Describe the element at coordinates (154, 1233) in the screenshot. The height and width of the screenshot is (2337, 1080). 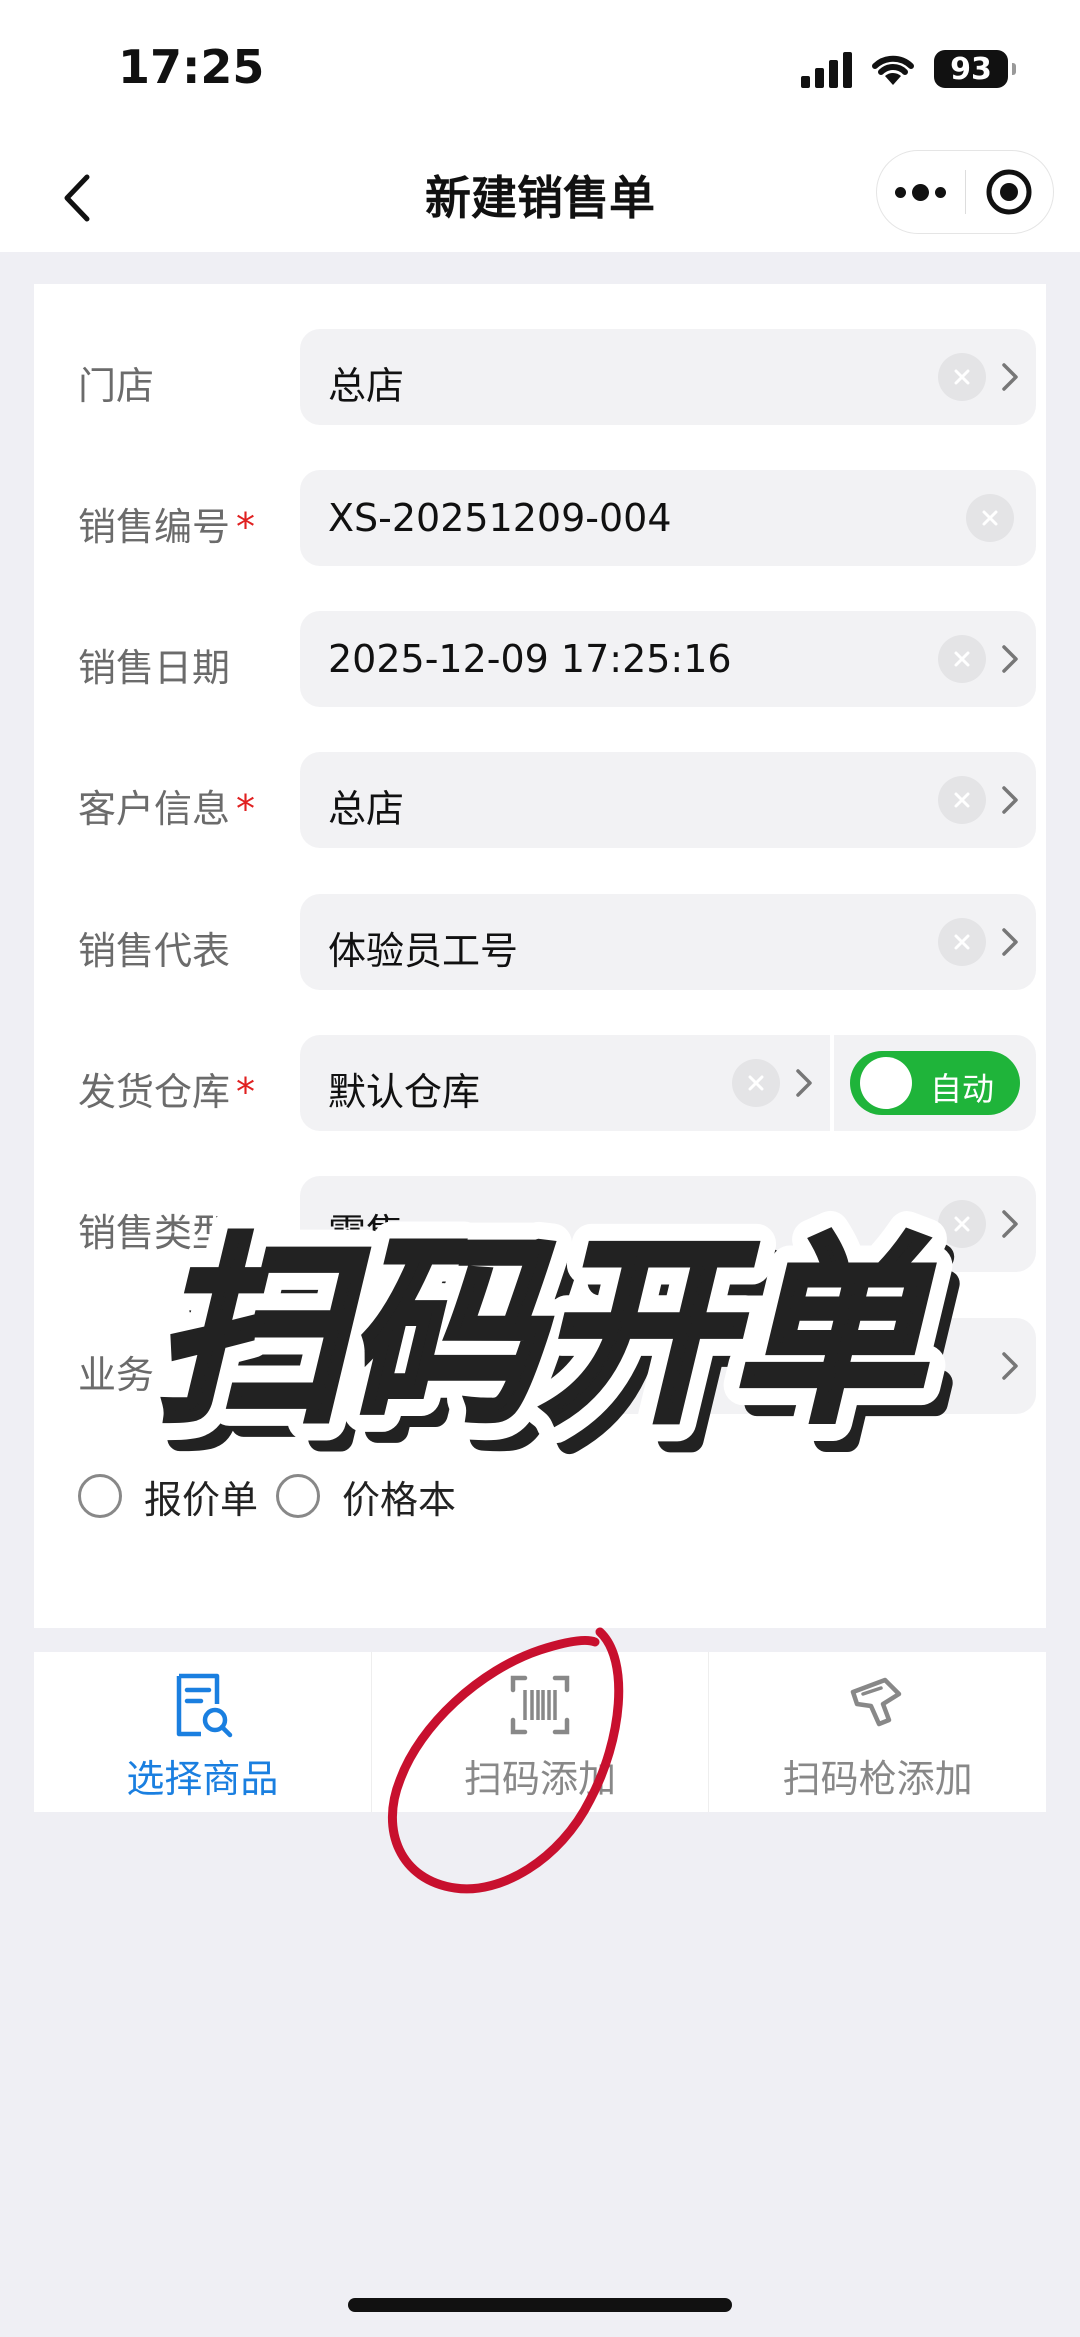
I see `sales-type-label: 销售类型` at that location.